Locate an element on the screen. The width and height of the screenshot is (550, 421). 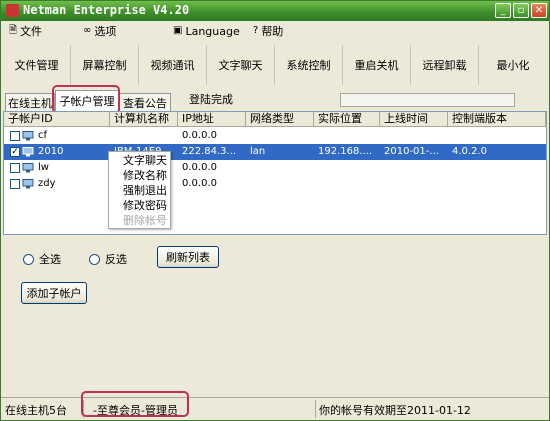
highlight-box-tab is located at coordinates (86, 99).